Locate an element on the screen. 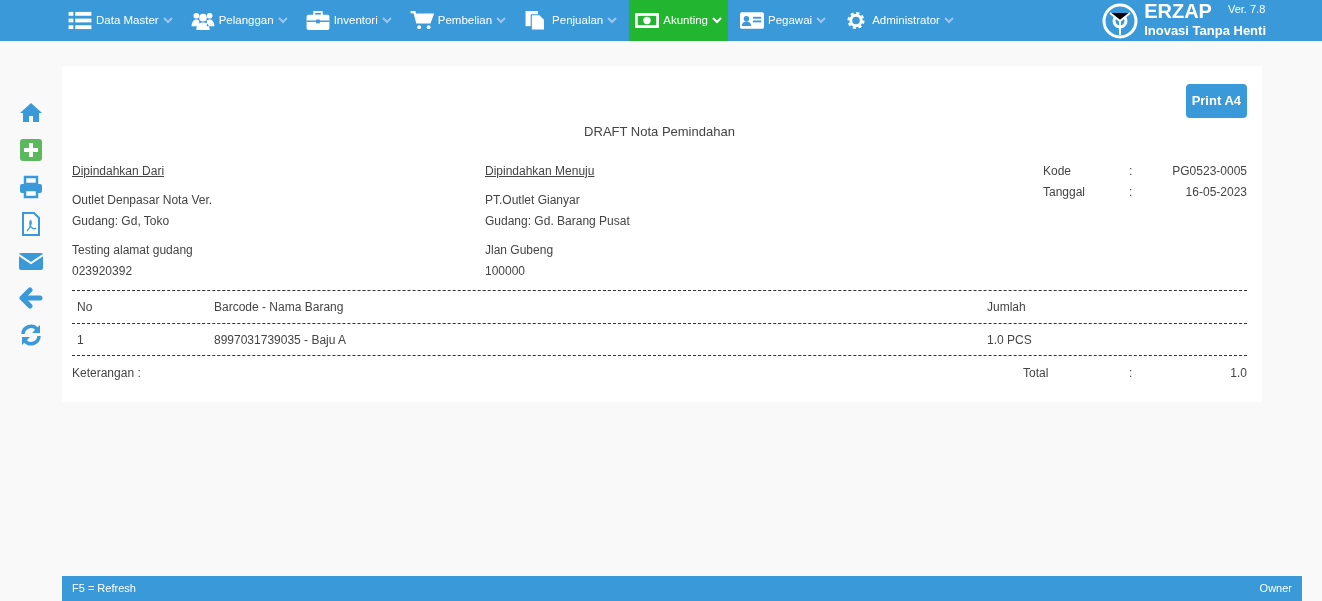  total-value: 1.0 is located at coordinates (1238, 373).